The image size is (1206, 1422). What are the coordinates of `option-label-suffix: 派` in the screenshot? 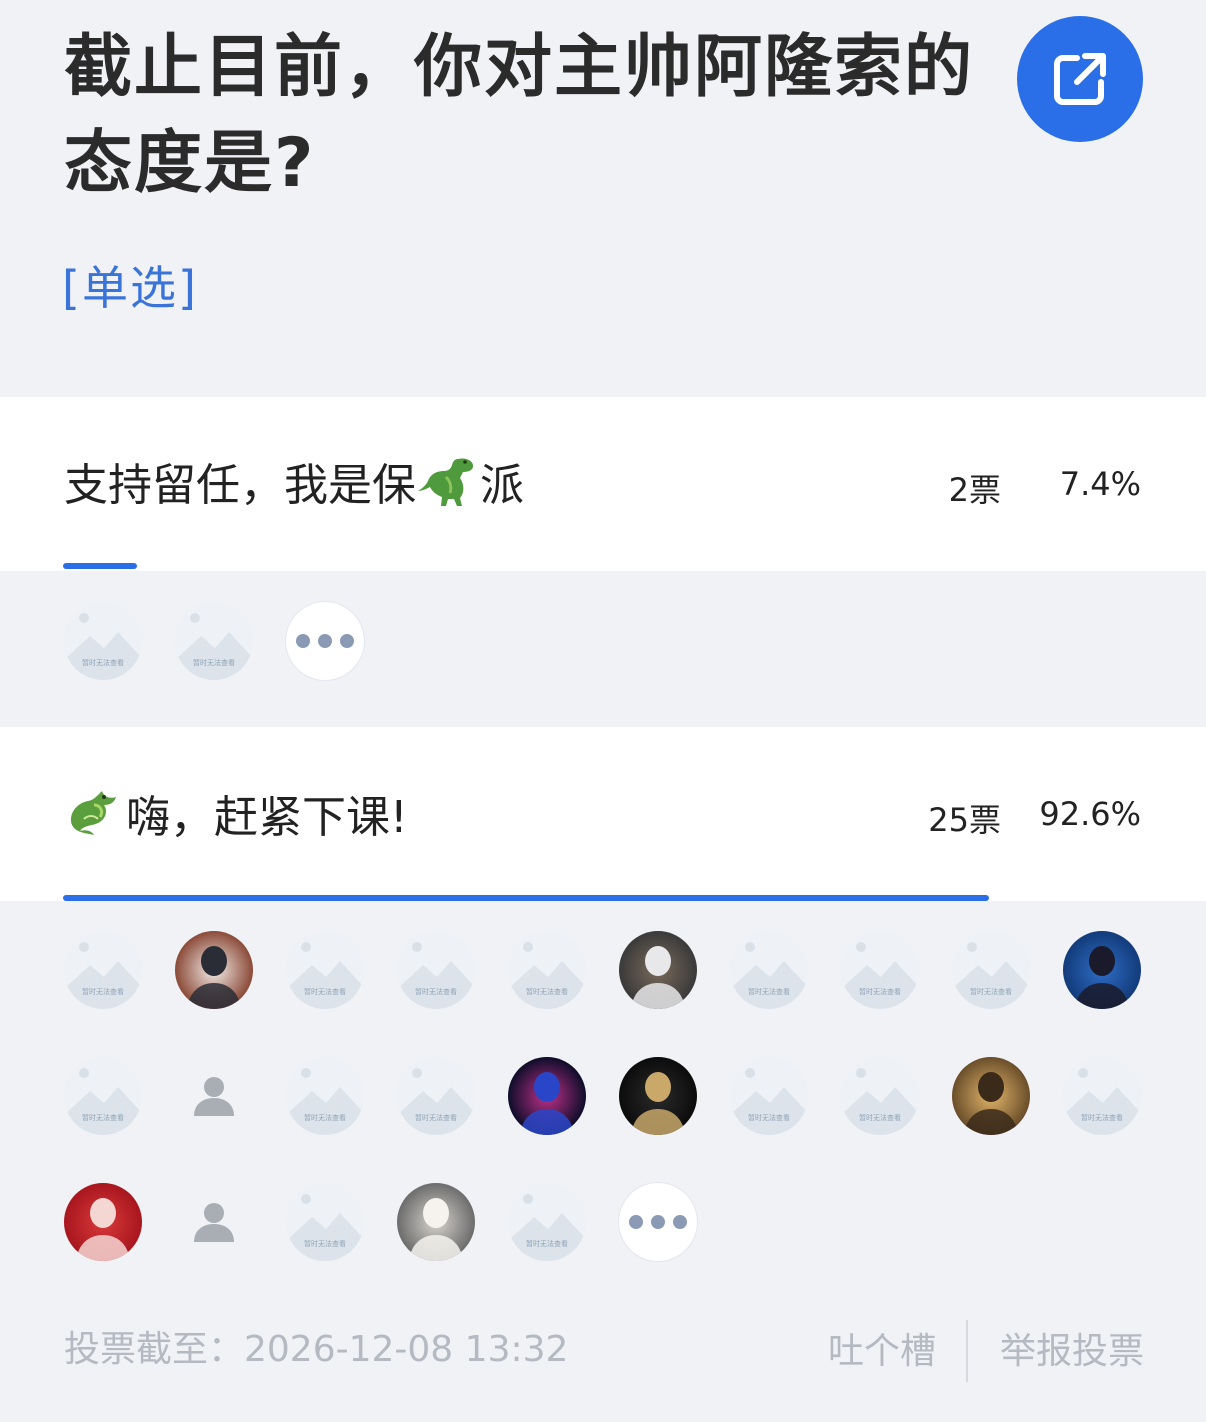 It's located at (502, 485).